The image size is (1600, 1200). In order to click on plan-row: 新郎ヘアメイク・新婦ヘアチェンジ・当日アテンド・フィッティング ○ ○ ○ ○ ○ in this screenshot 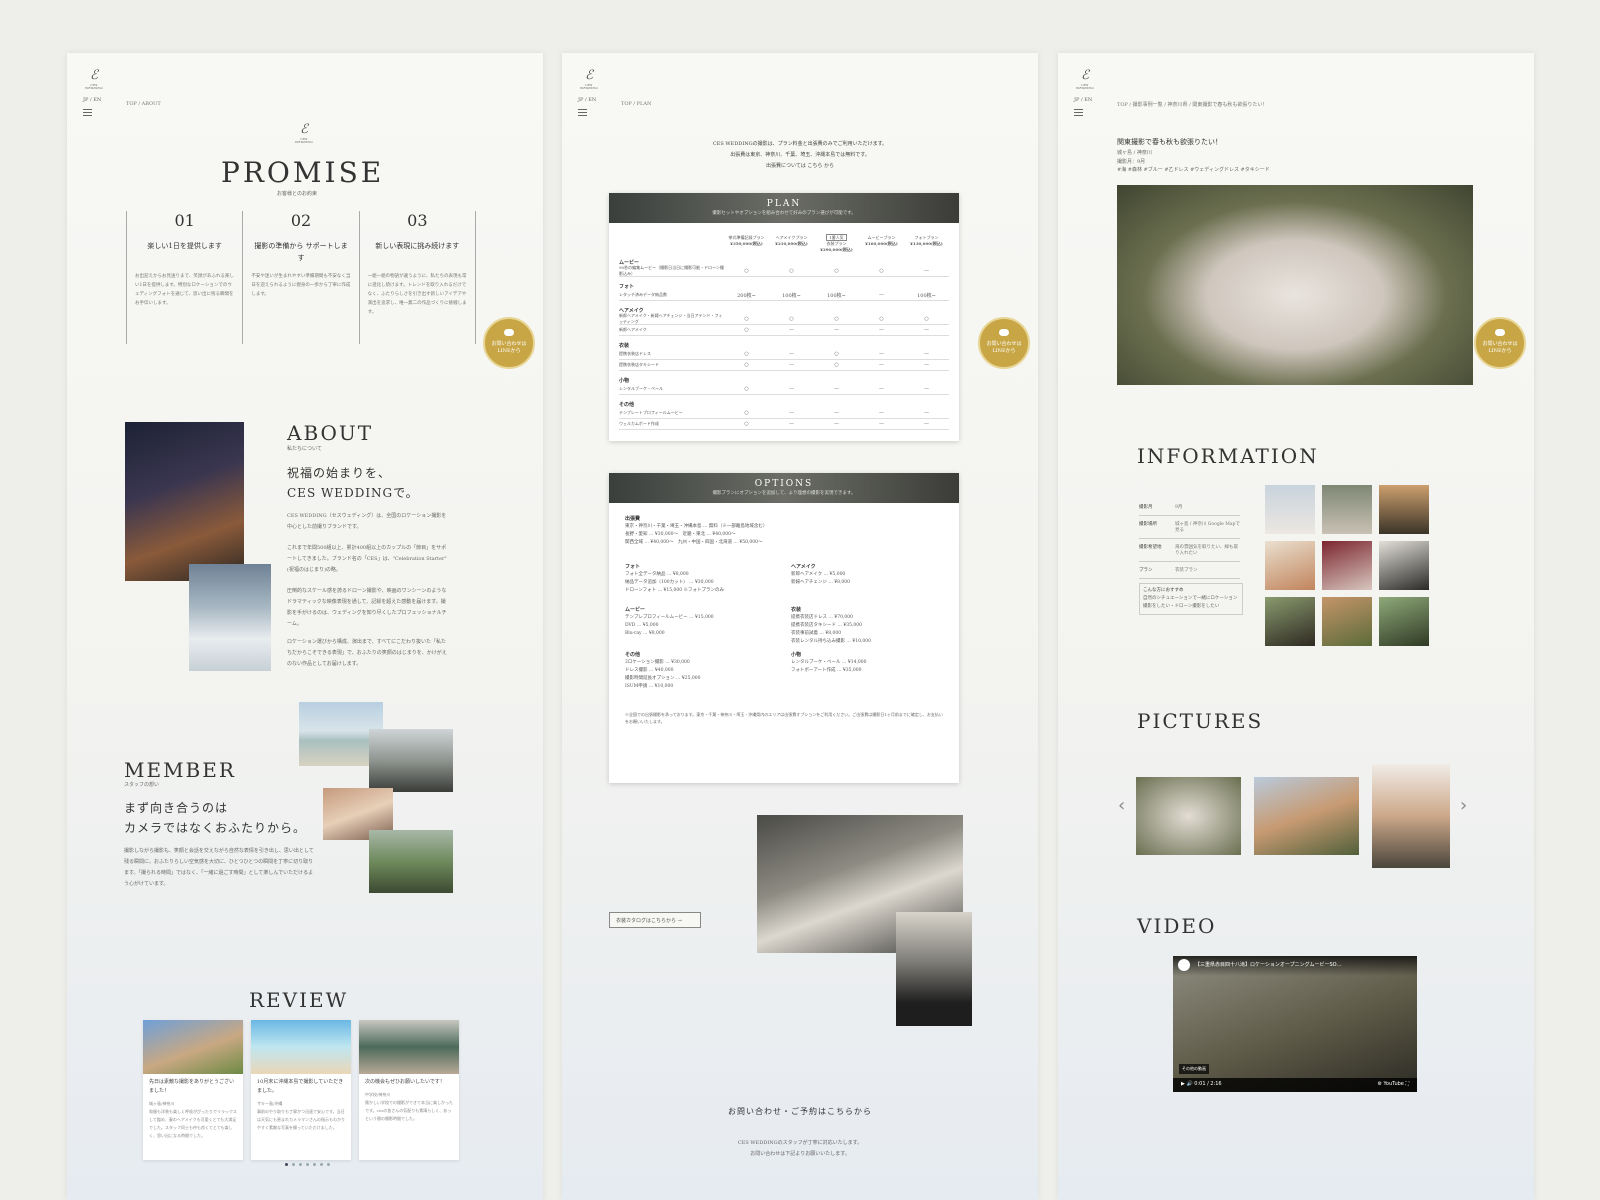, I will do `click(784, 319)`.